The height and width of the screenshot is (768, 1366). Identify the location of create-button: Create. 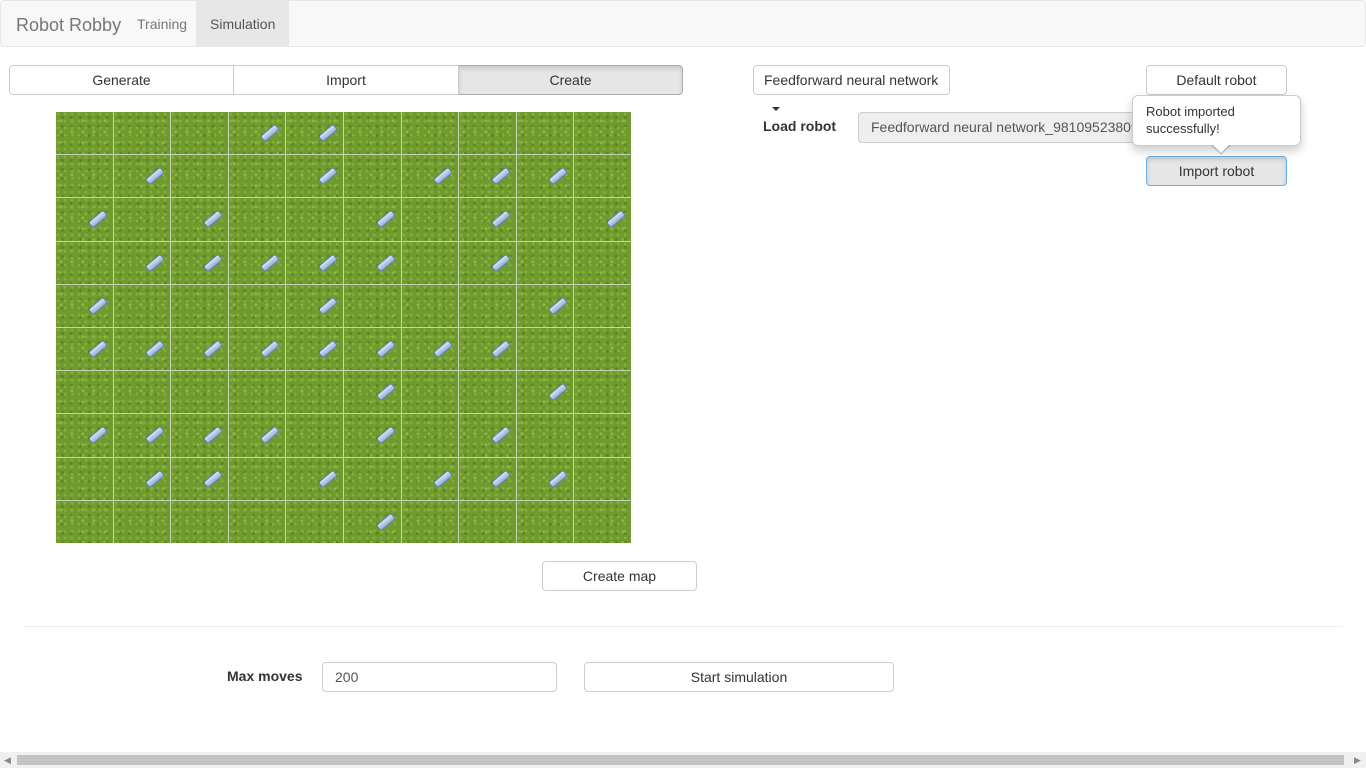
(571, 80).